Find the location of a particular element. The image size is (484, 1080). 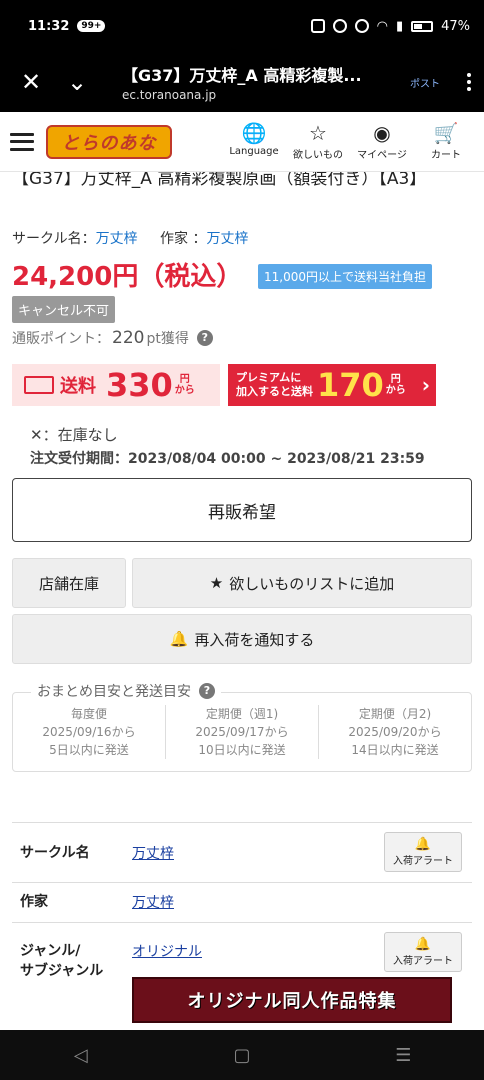

page-title-block: 【G37】万丈梓_A 高精彩複製... ec.toranoana.jp is located at coordinates (255, 82).